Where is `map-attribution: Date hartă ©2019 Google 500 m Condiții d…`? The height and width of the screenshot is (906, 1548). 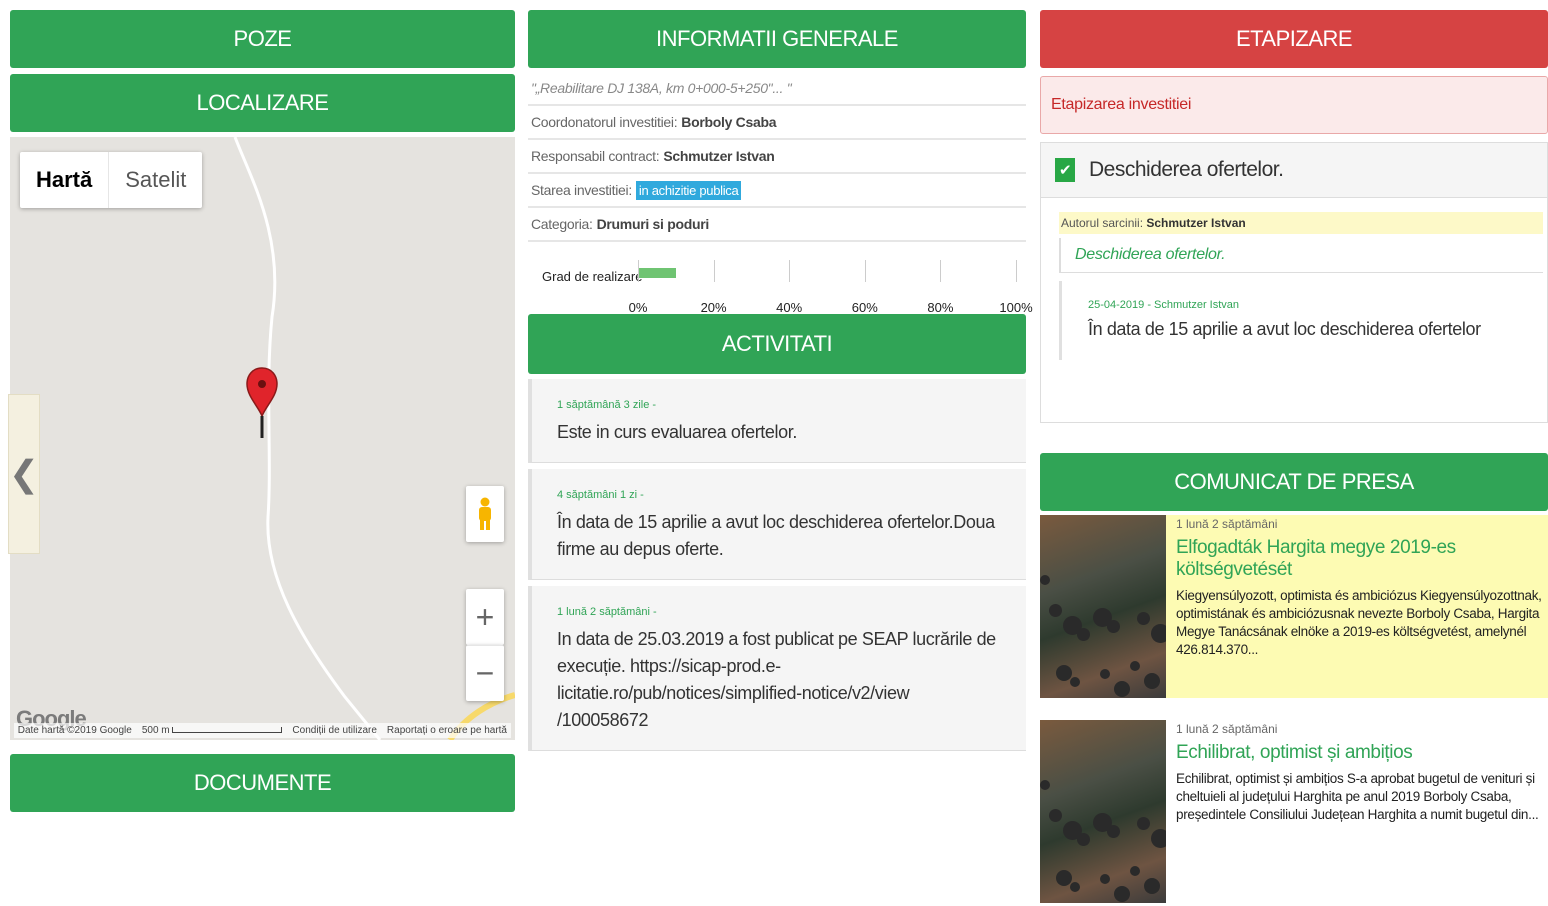
map-attribution: Date hartă ©2019 Google 500 m Condiții d… is located at coordinates (262, 730).